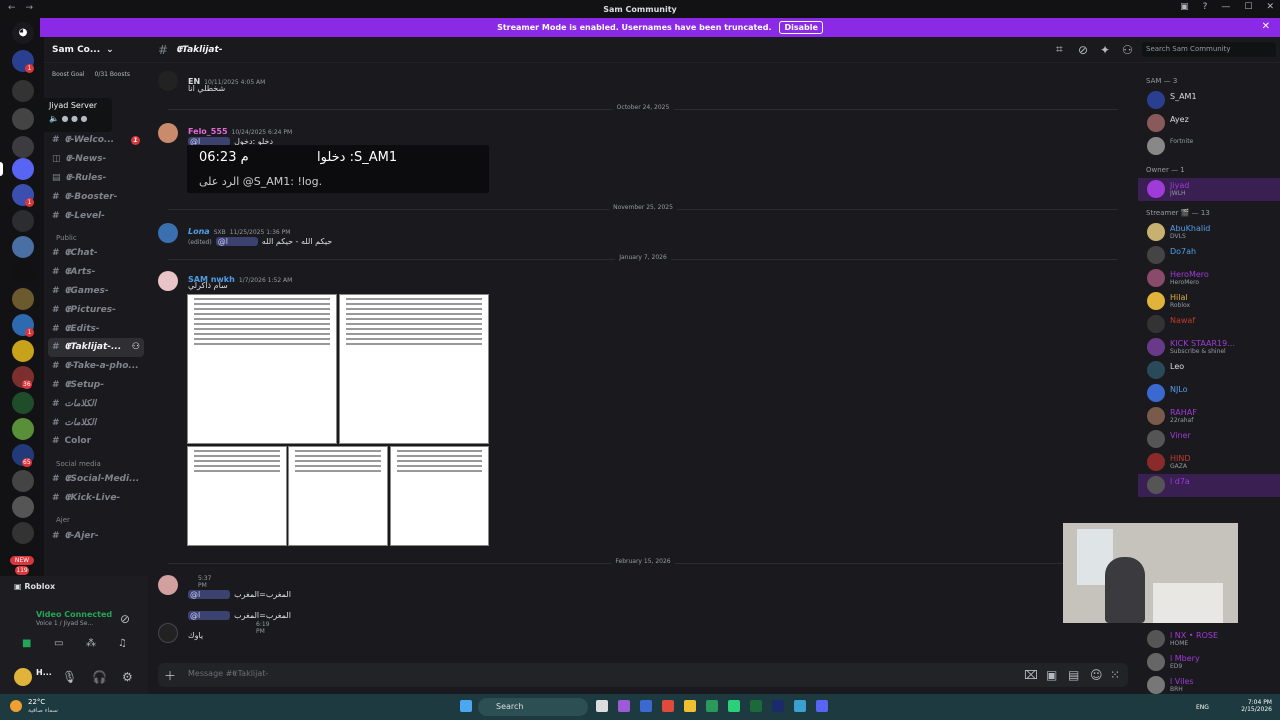 This screenshot has height=720, width=1280. I want to click on member-item: Jiyad JWLH, so click(1209, 189).